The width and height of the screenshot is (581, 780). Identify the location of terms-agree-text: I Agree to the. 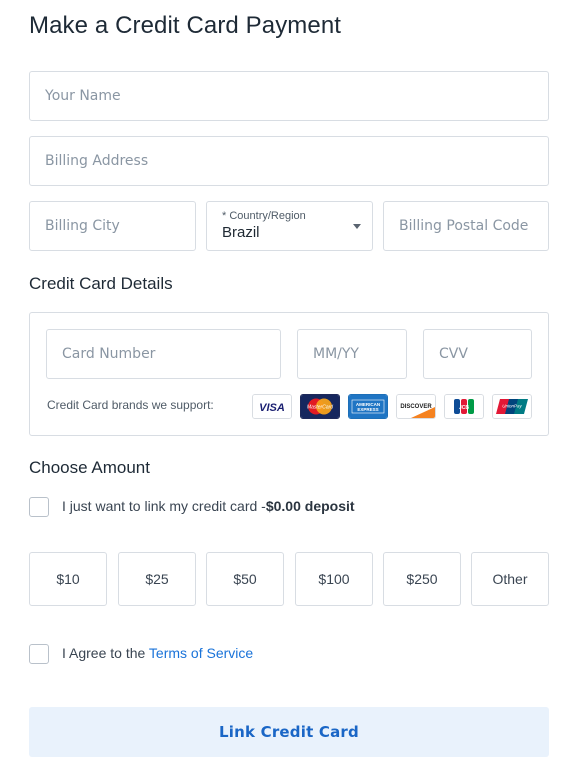
(105, 653).